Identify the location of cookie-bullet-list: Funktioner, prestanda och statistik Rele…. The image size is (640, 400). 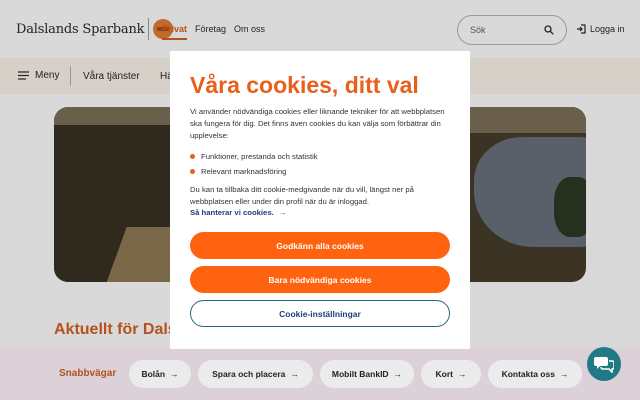
(254, 164).